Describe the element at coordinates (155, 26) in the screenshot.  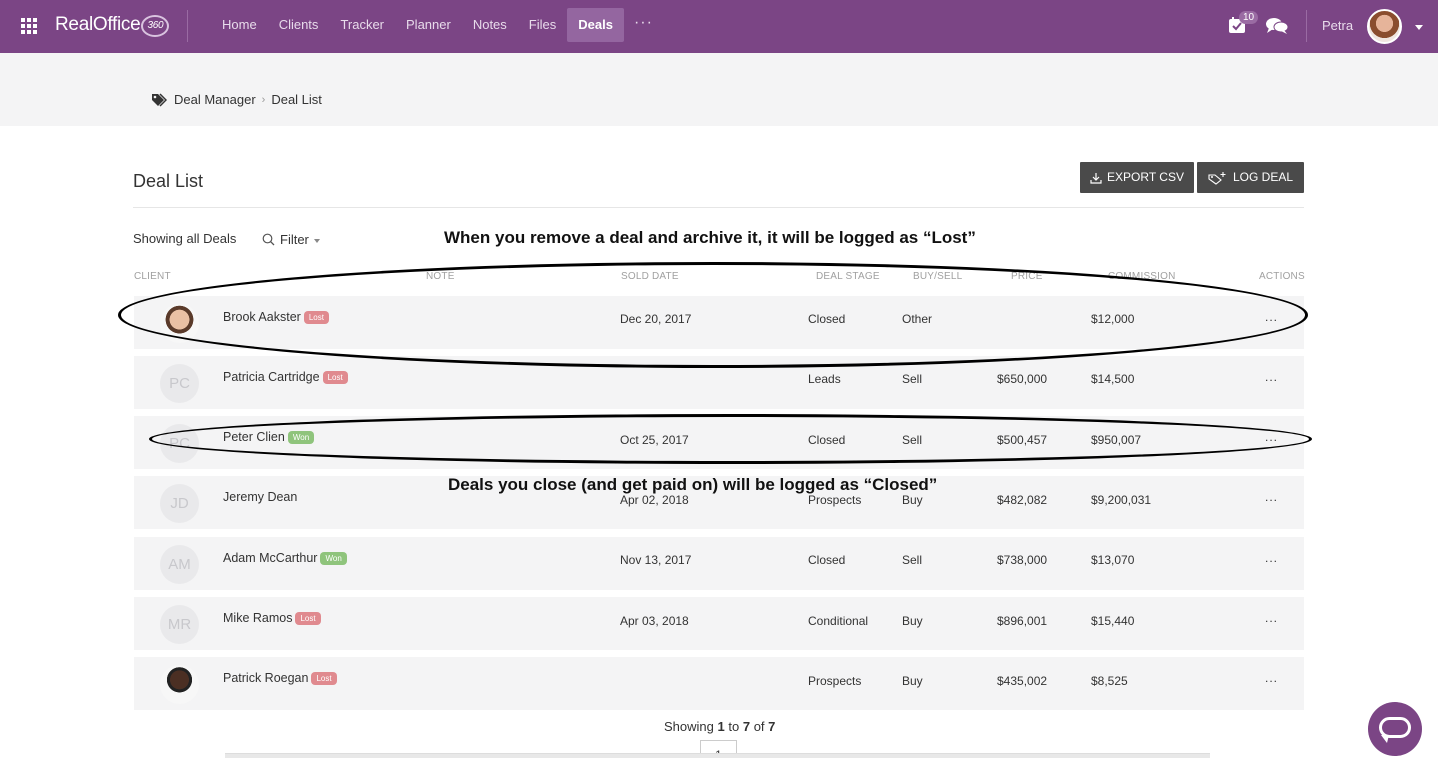
I see `logo-badge: 360` at that location.